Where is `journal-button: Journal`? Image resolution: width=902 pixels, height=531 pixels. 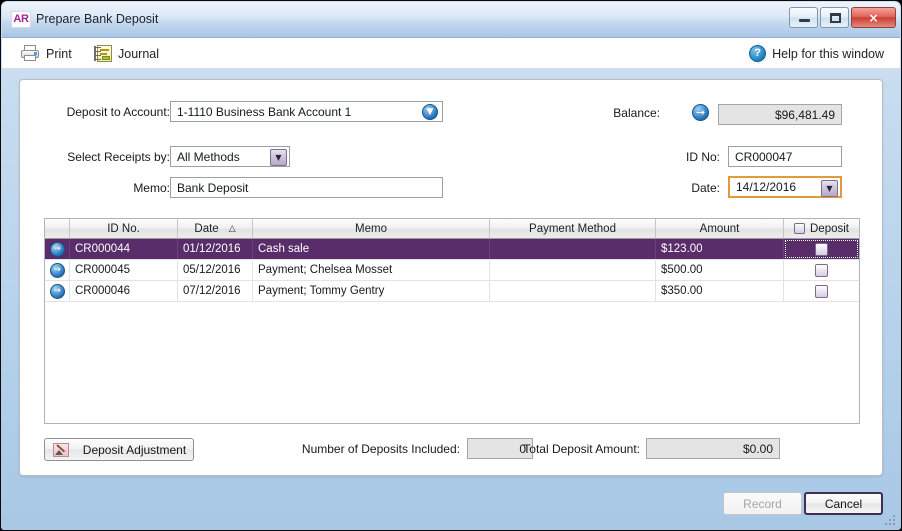 journal-button: Journal is located at coordinates (126, 53).